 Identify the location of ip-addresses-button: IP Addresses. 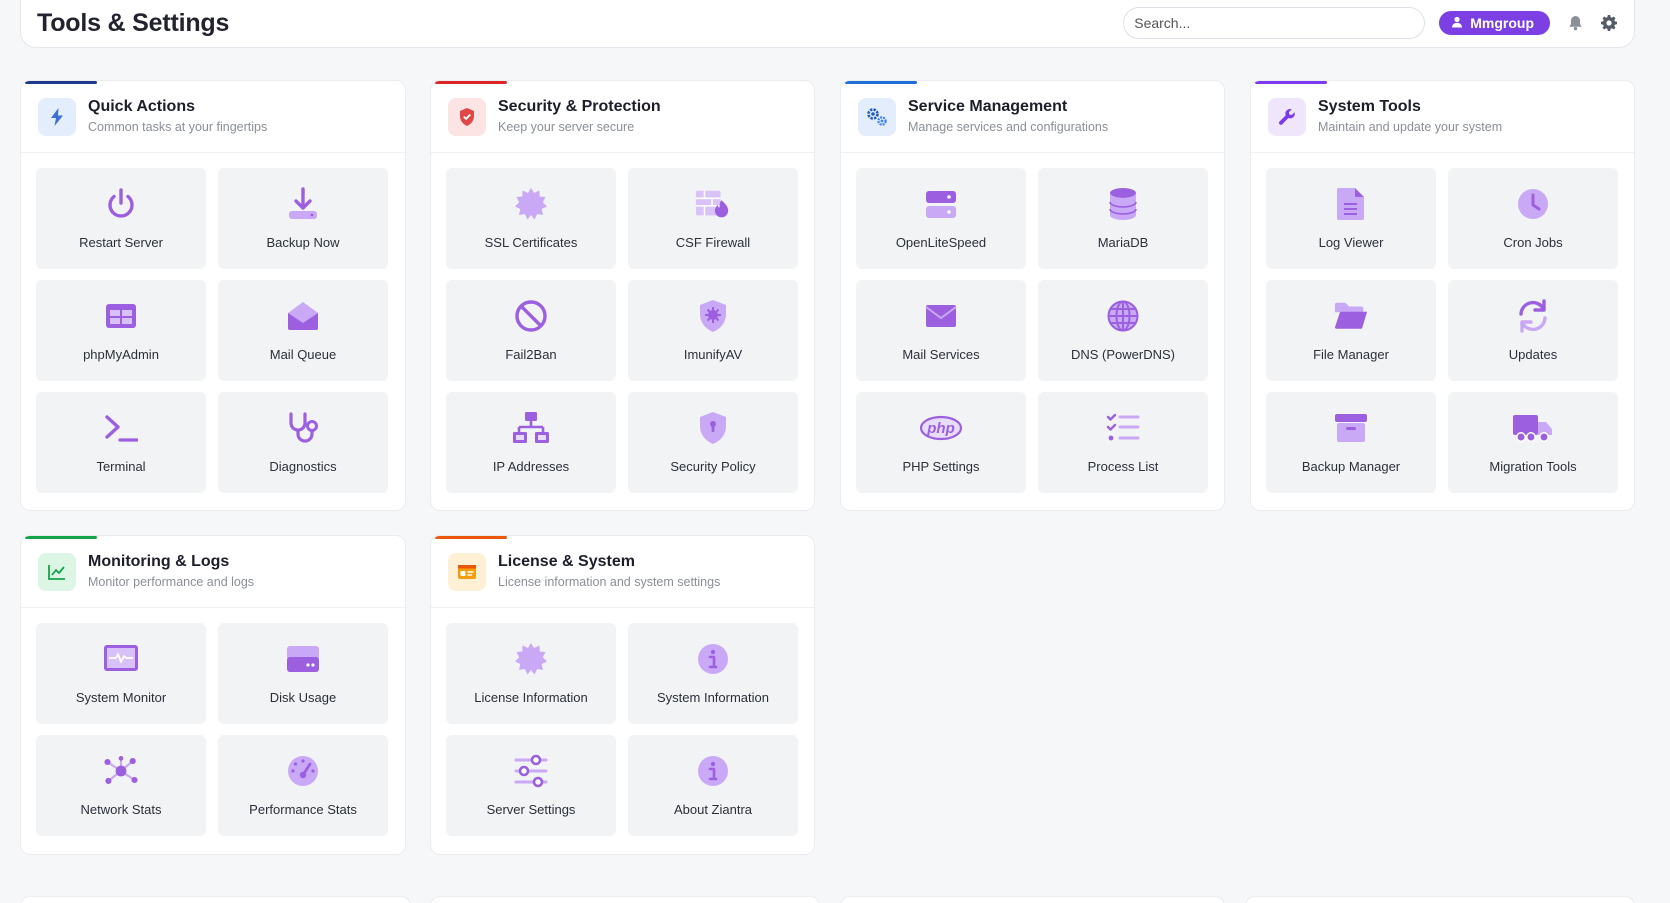
(531, 442).